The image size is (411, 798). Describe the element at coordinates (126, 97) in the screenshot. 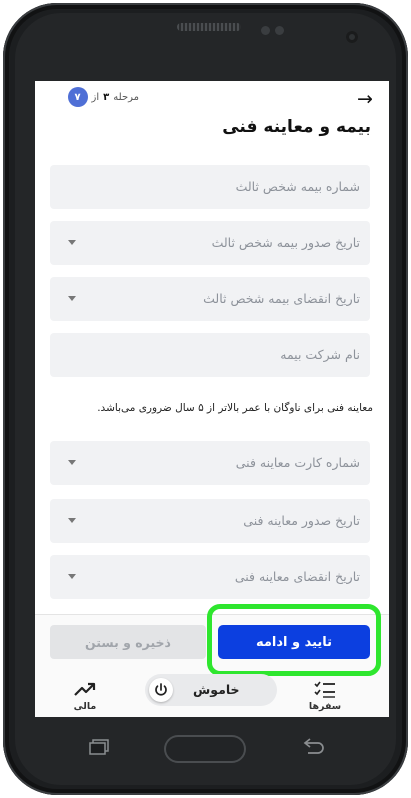

I see `step-word: مرحله` at that location.